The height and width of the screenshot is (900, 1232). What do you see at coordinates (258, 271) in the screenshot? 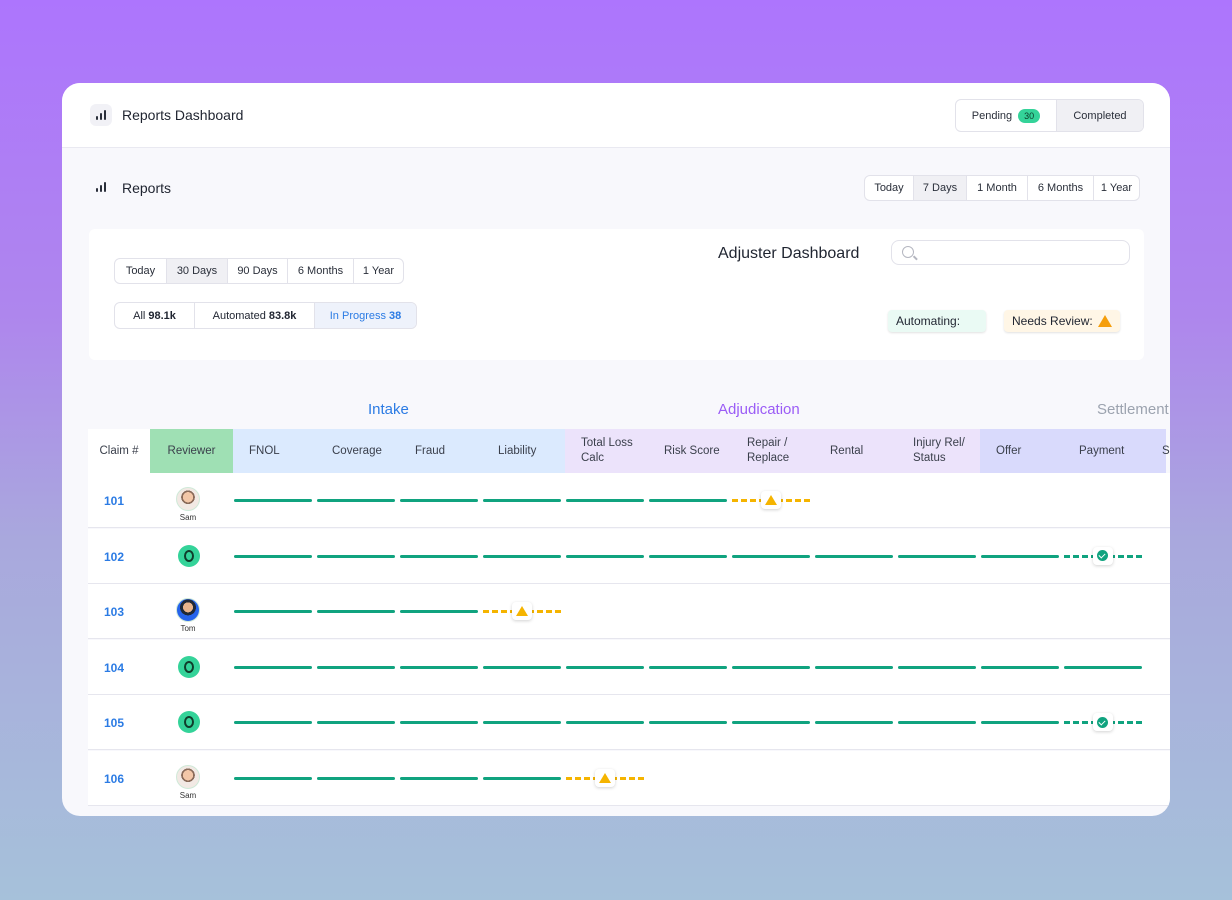
I see `range-option-90-days: 90 Days` at bounding box center [258, 271].